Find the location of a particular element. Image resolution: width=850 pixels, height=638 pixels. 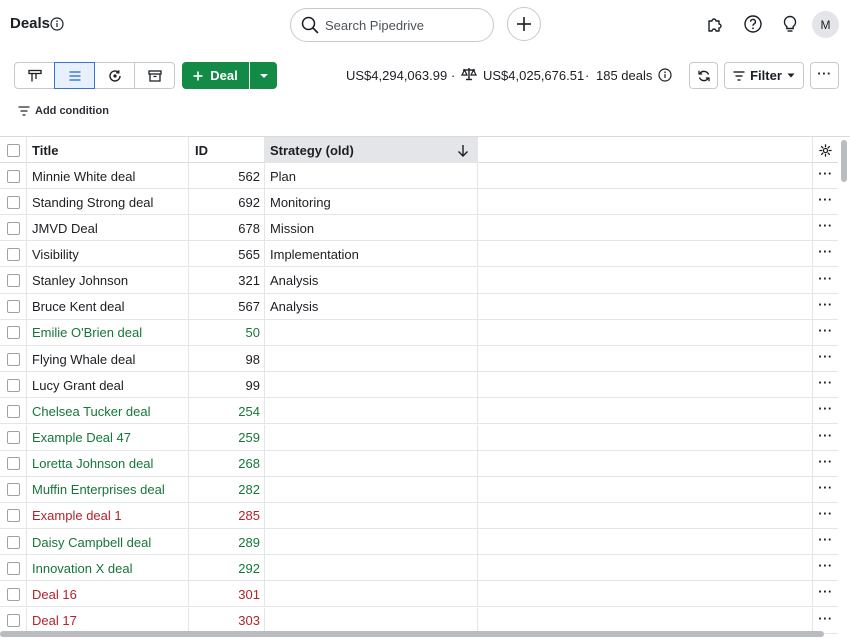

table-row: Deal 16 301 ··· is located at coordinates (419, 594).